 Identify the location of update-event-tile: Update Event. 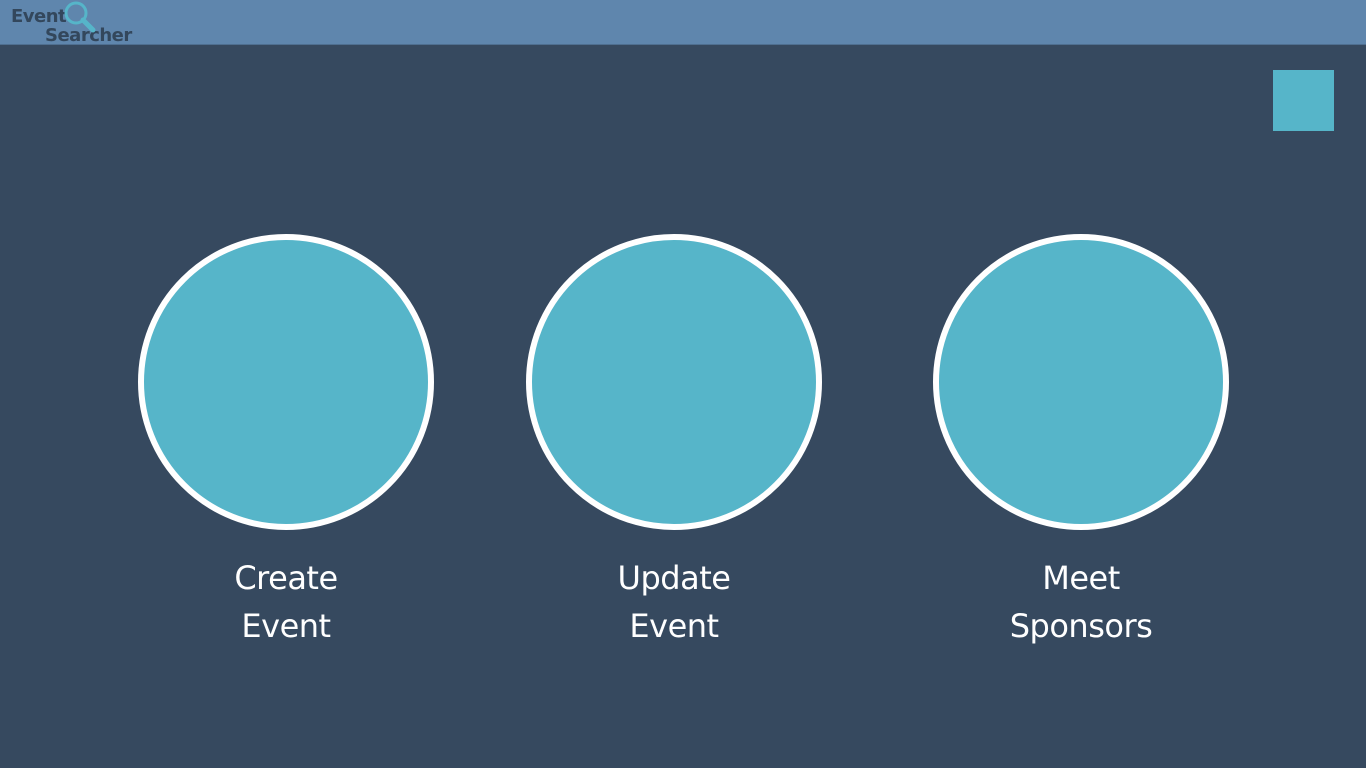
(674, 442).